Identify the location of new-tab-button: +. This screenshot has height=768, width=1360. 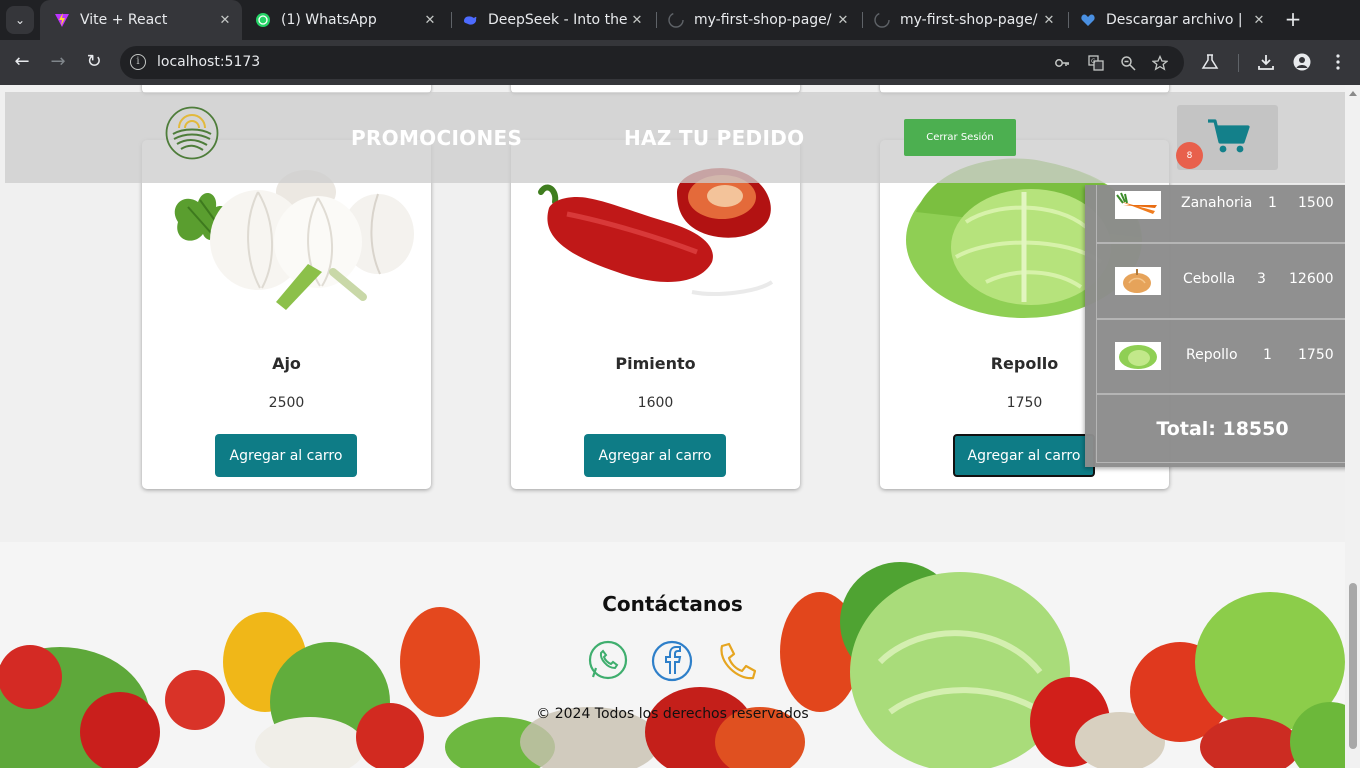
(1293, 19).